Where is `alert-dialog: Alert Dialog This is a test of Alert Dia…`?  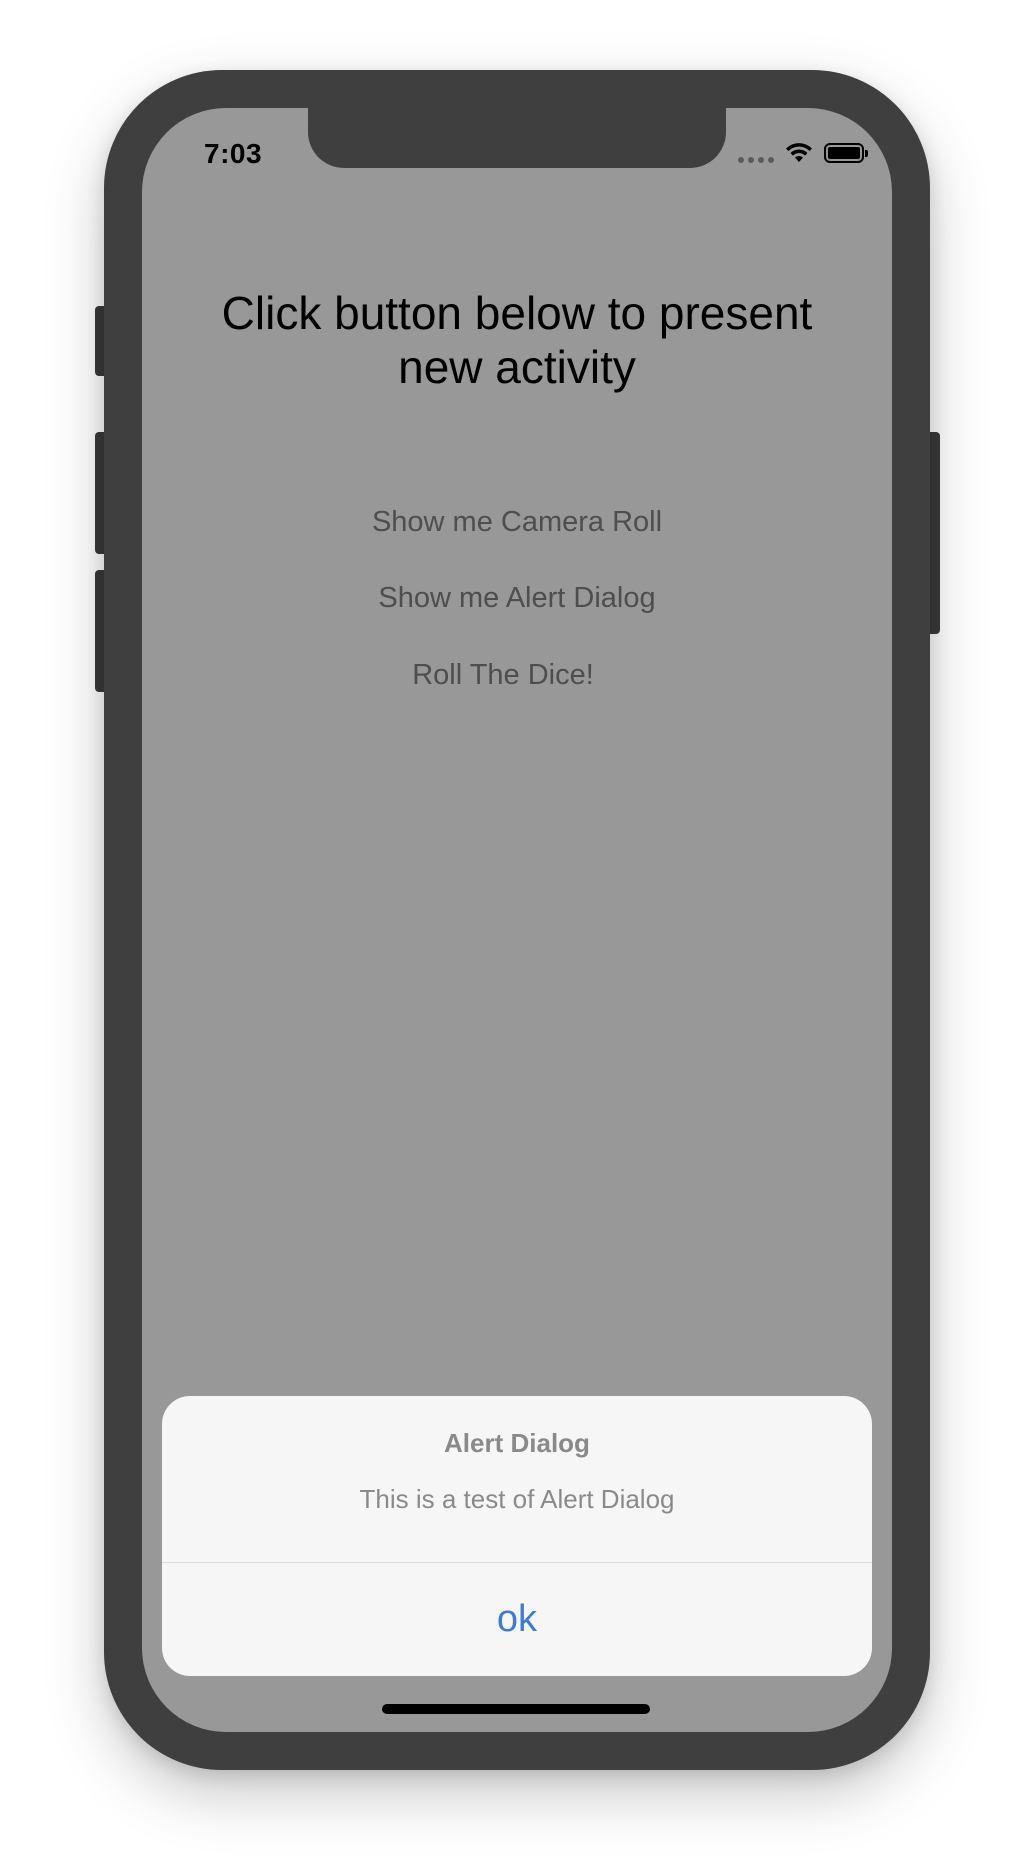 alert-dialog: Alert Dialog This is a test of Alert Dia… is located at coordinates (517, 1536).